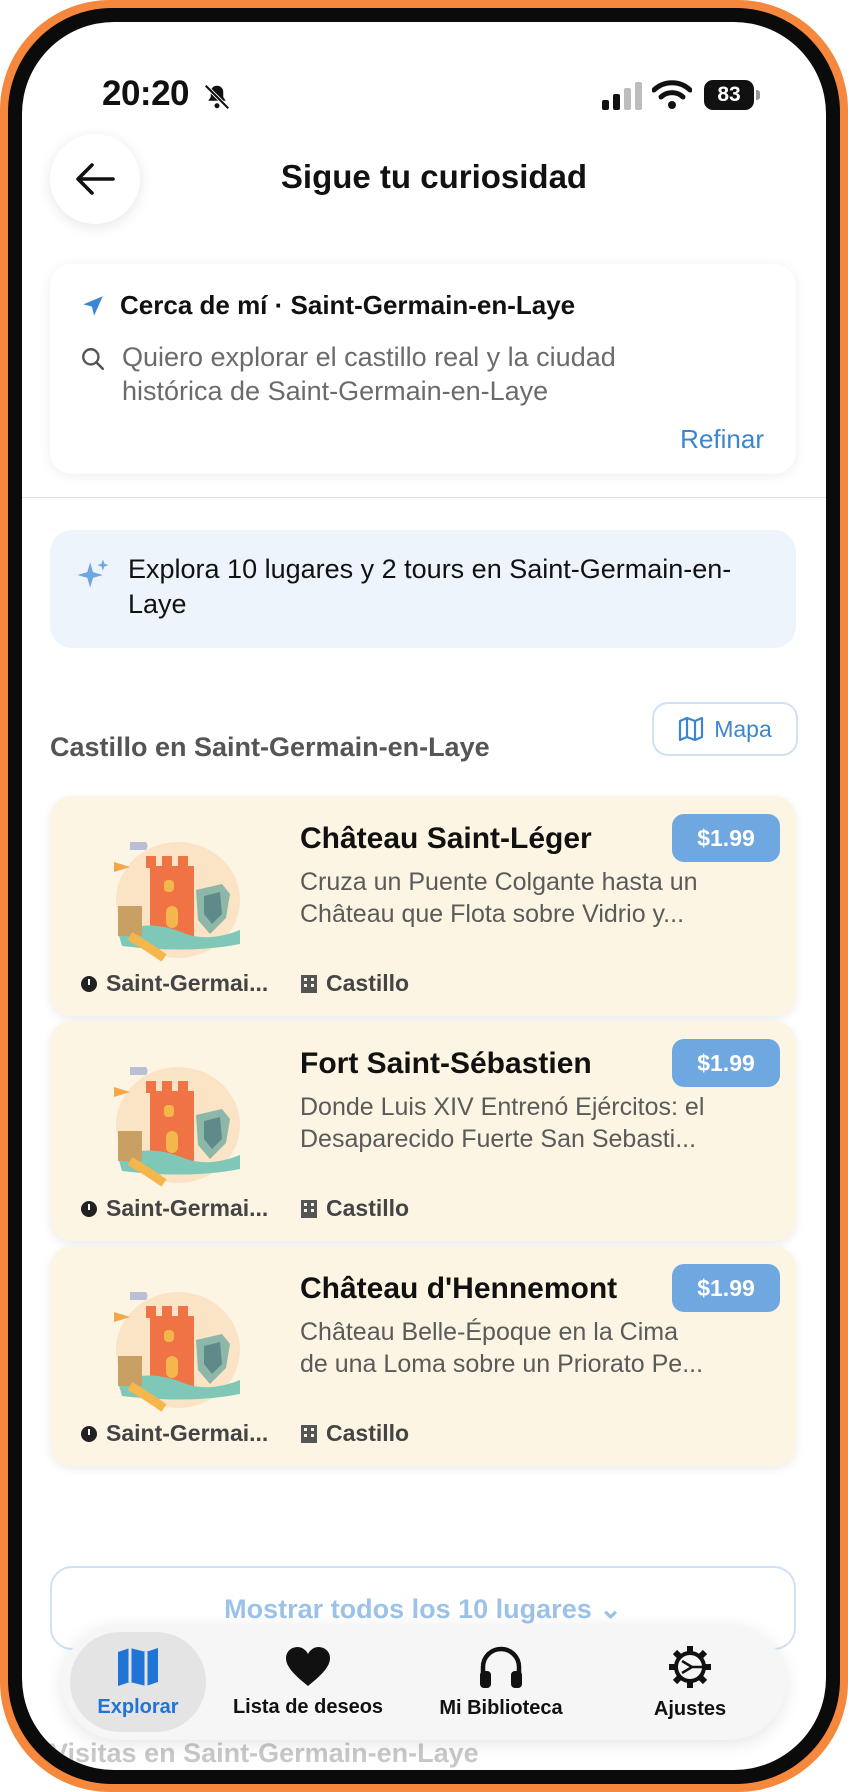 This screenshot has width=848, height=1792. I want to click on chevron-down-icon: ⌄, so click(610, 1609).